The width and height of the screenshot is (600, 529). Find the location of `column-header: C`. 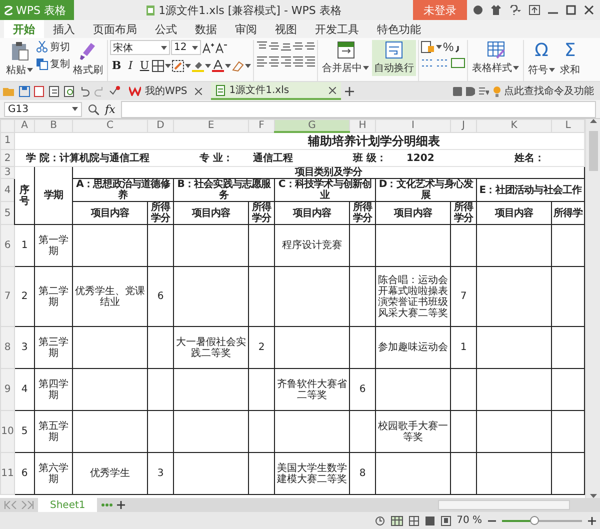

column-header: C is located at coordinates (110, 126).